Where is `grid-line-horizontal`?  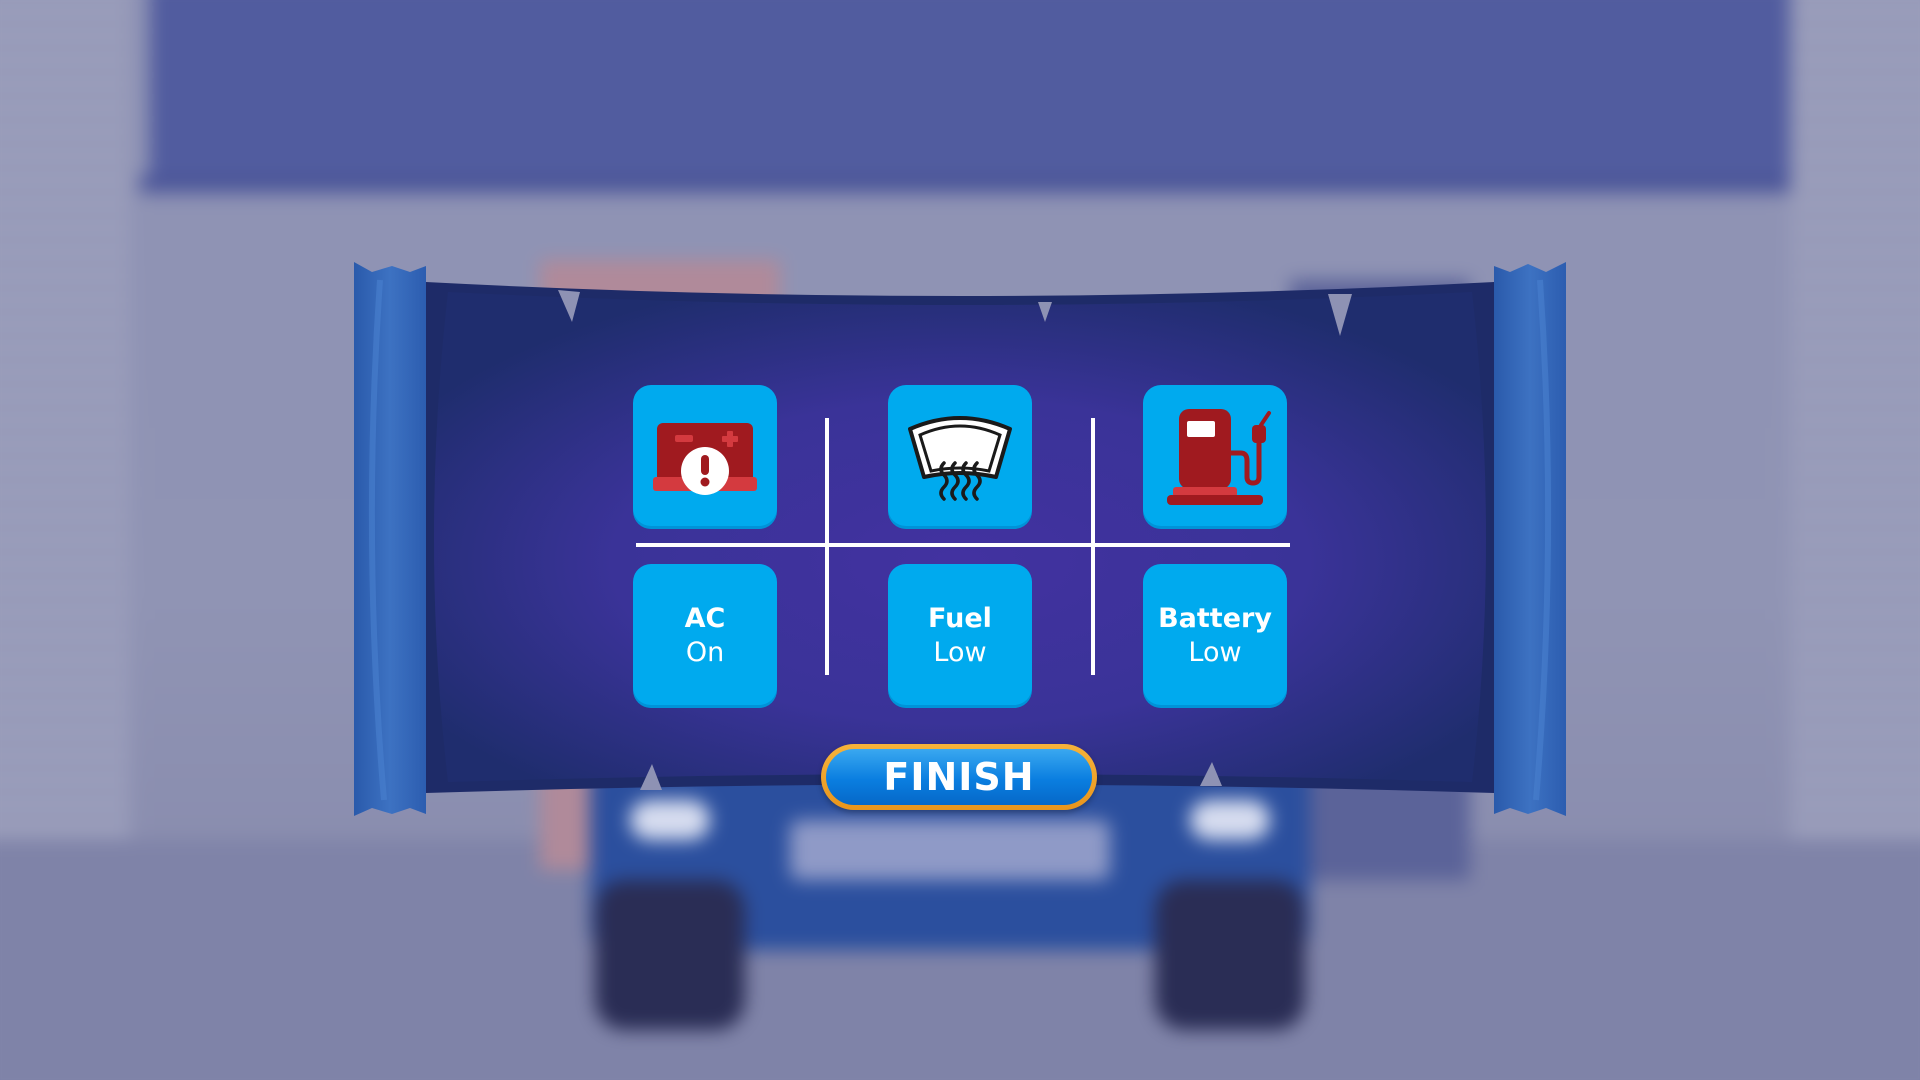 grid-line-horizontal is located at coordinates (963, 545).